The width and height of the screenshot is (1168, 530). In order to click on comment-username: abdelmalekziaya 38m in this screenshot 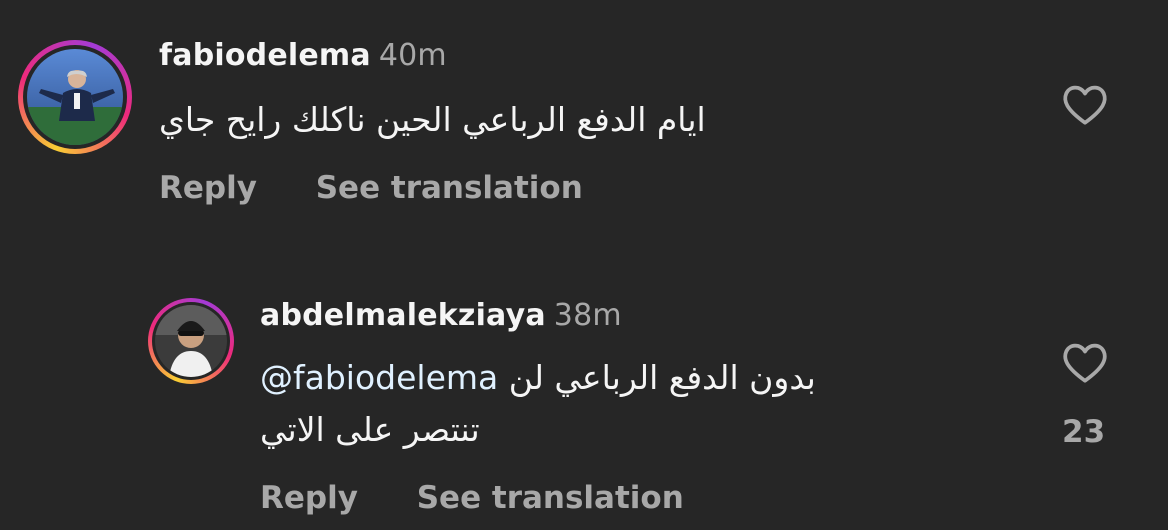, I will do `click(441, 315)`.